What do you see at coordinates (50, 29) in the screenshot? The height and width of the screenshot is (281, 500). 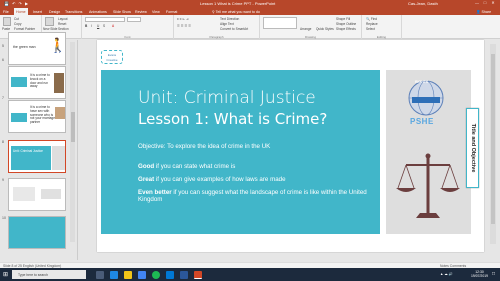 I see `new-slide-button: New Slide` at bounding box center [50, 29].